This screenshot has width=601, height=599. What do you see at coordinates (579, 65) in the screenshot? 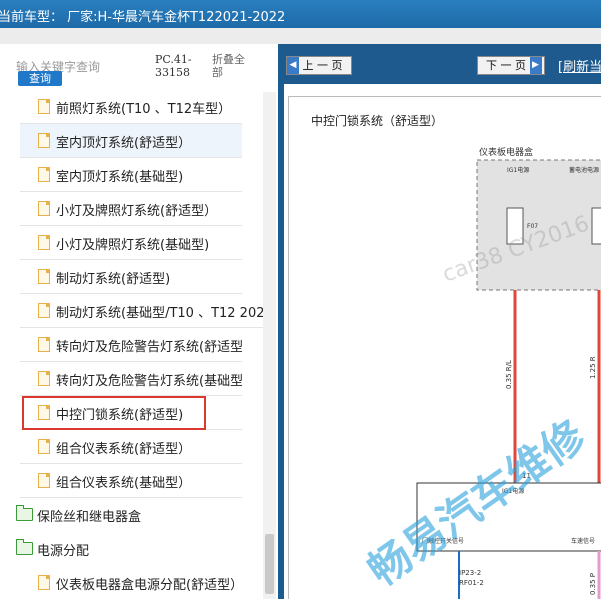
I see `refresh-link: [刷新当前页]` at bounding box center [579, 65].